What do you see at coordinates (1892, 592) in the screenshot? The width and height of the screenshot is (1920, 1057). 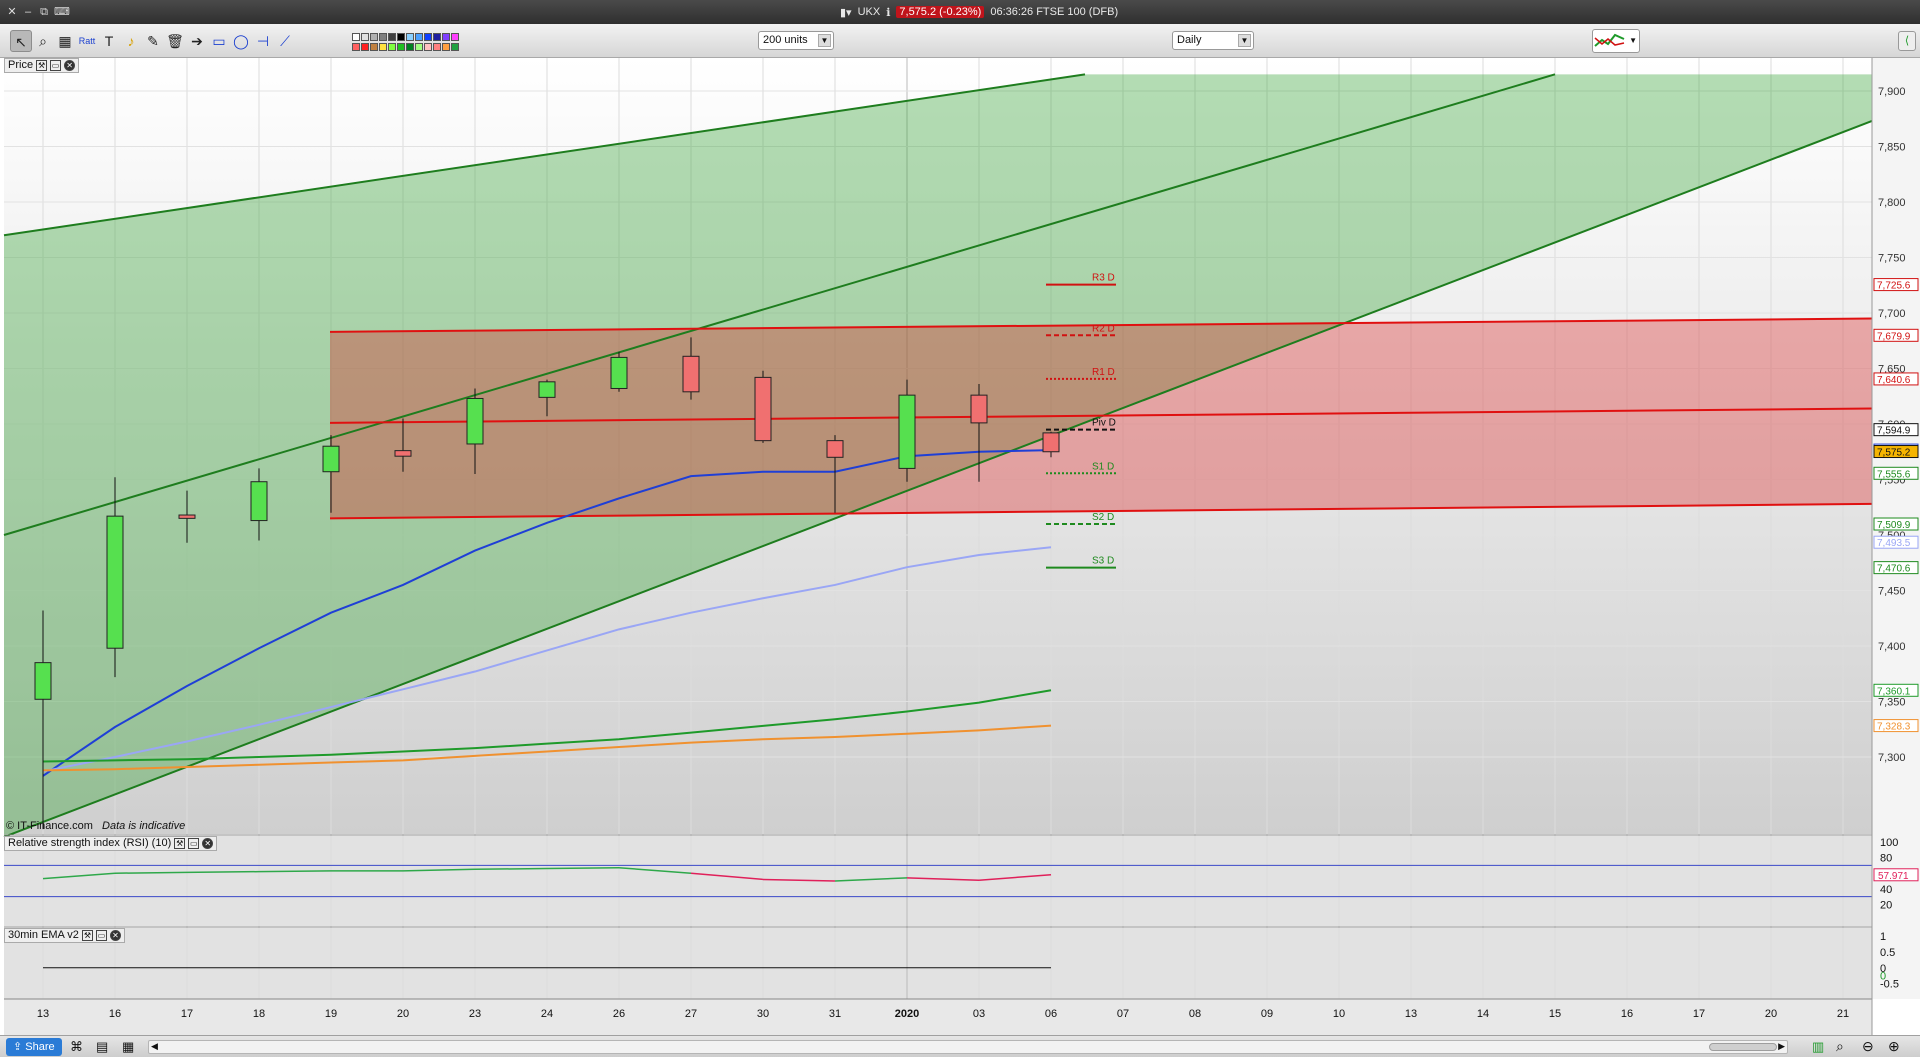 I see `price-tick-label: 7,450` at bounding box center [1892, 592].